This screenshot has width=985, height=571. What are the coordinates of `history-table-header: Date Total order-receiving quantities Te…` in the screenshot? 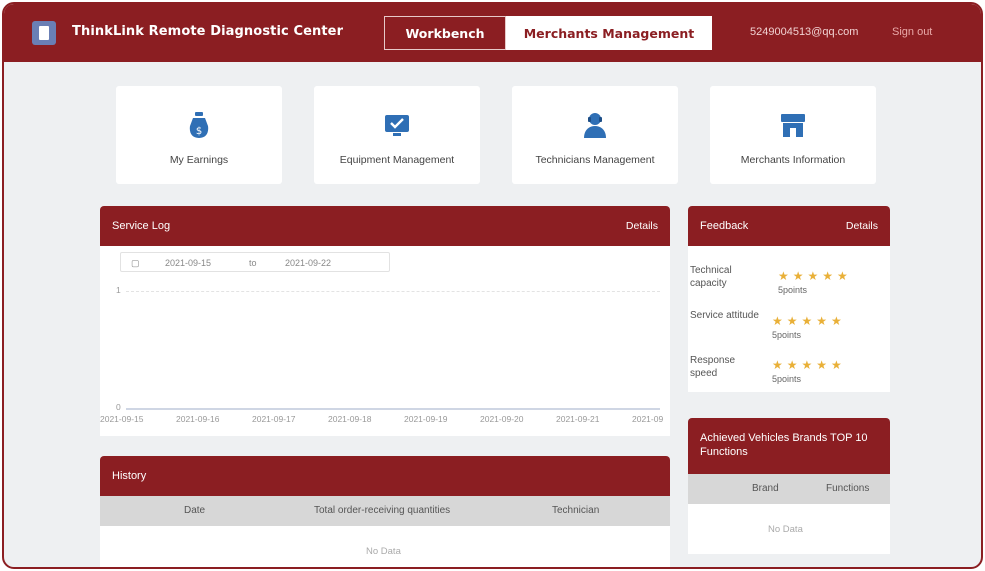 It's located at (385, 511).